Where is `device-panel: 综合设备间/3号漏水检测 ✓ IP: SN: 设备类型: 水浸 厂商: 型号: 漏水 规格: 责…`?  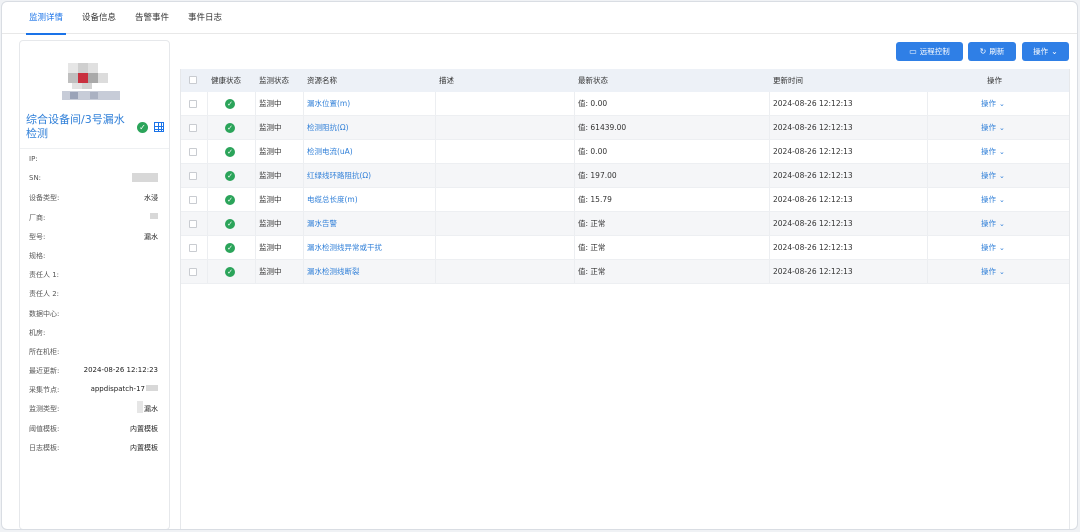
device-panel: 综合设备间/3号漏水检测 ✓ IP: SN: 设备类型: 水浸 厂商: 型号: 漏水 规格: 责… is located at coordinates (94, 284).